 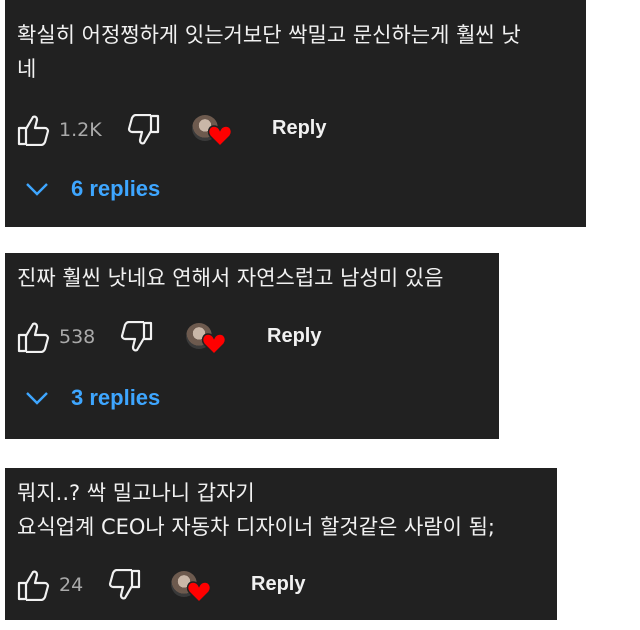 What do you see at coordinates (77, 337) in the screenshot?
I see `like-count: 538` at bounding box center [77, 337].